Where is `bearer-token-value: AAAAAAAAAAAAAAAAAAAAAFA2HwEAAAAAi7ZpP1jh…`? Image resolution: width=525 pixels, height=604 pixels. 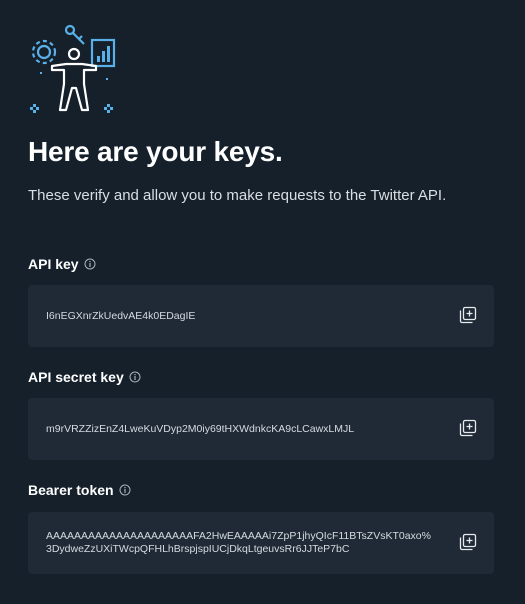
bearer-token-value: AAAAAAAAAAAAAAAAAAAAAFA2HwEAAAAAi7ZpP1jh… is located at coordinates (241, 543).